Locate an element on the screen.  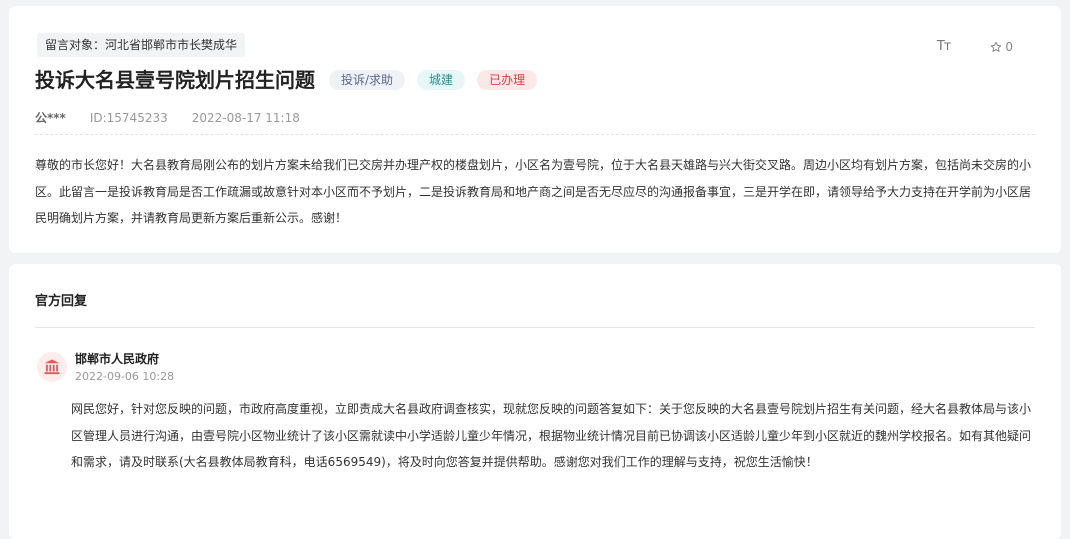
reply-datetime: 2022-09-06 10:28 is located at coordinates (125, 376).